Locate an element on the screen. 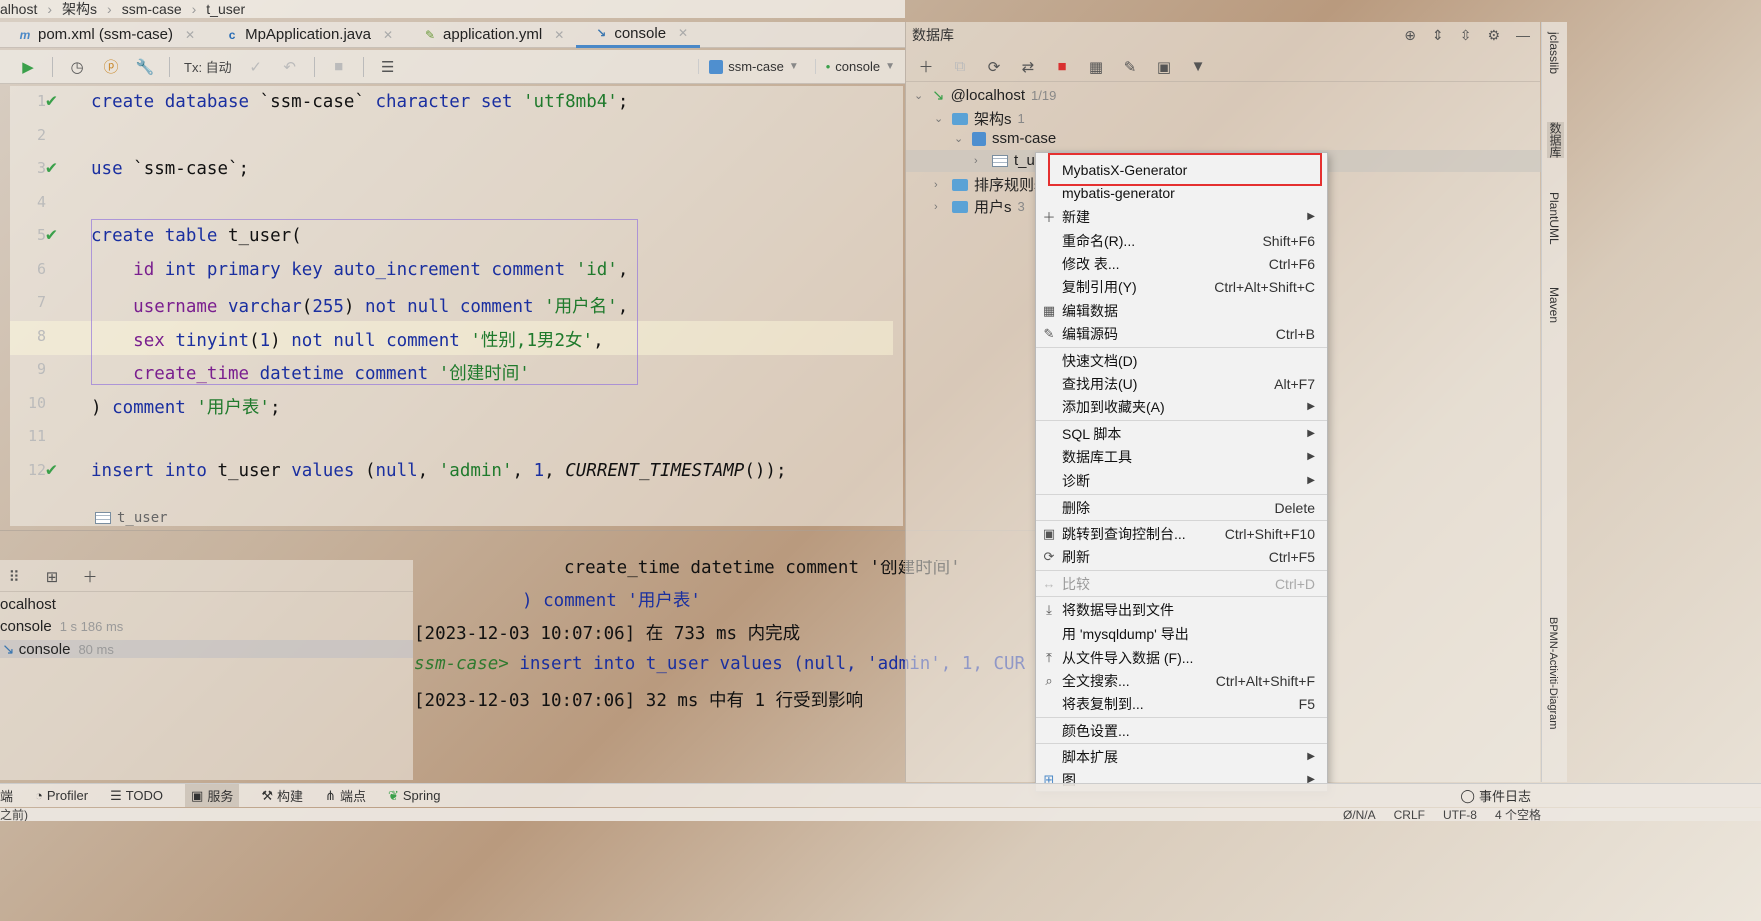  copy-icon: ⧉ is located at coordinates (960, 67).